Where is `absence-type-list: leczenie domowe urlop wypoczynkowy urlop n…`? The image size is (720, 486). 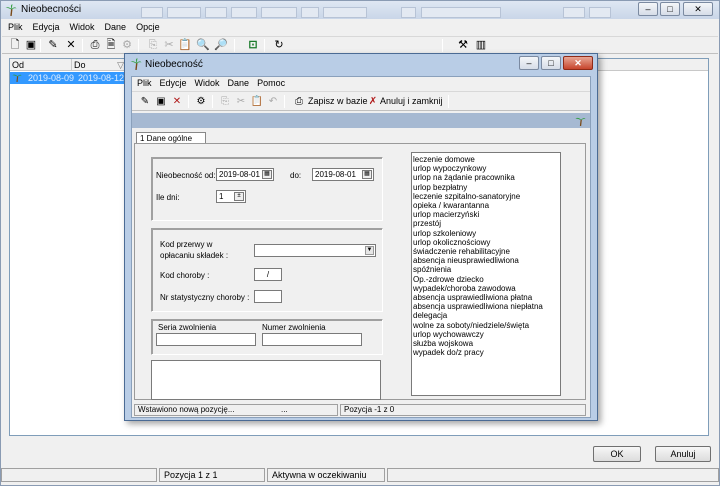
absence-type-list: leczenie domowe urlop wypoczynkowy urlop n… is located at coordinates (486, 274).